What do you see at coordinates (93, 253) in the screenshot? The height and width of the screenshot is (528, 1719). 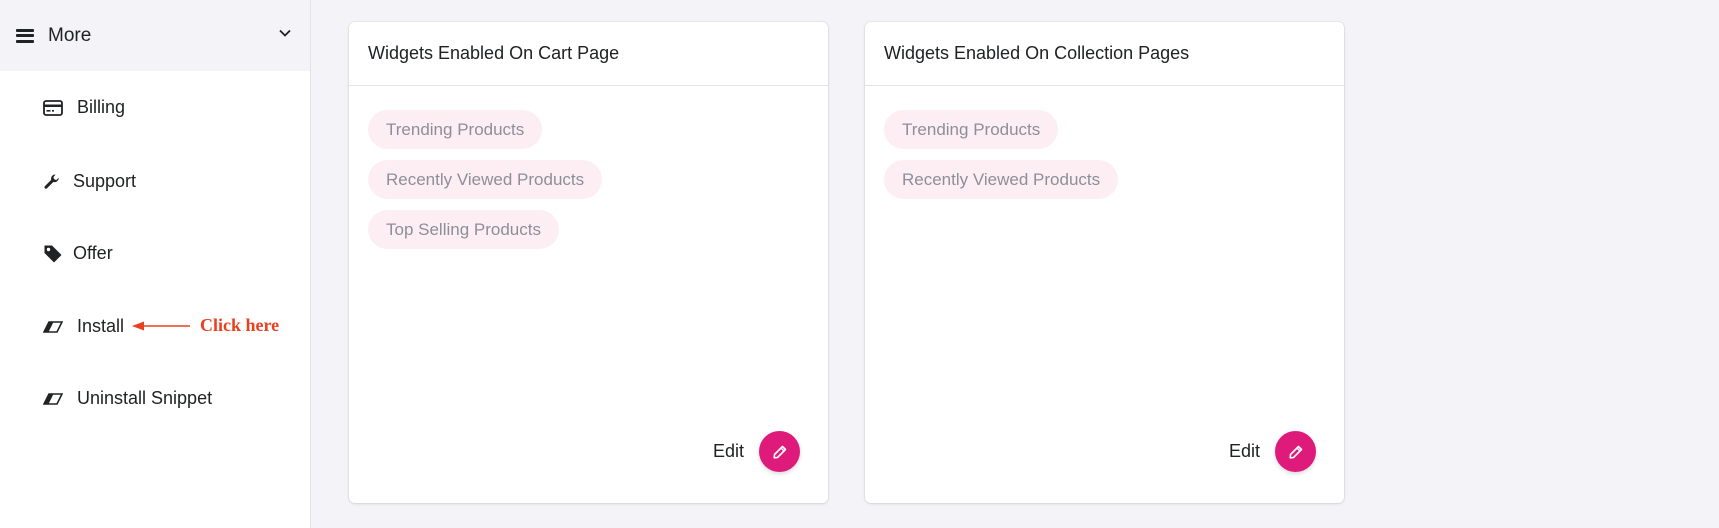 I see `sidebar-item-label: Offer` at bounding box center [93, 253].